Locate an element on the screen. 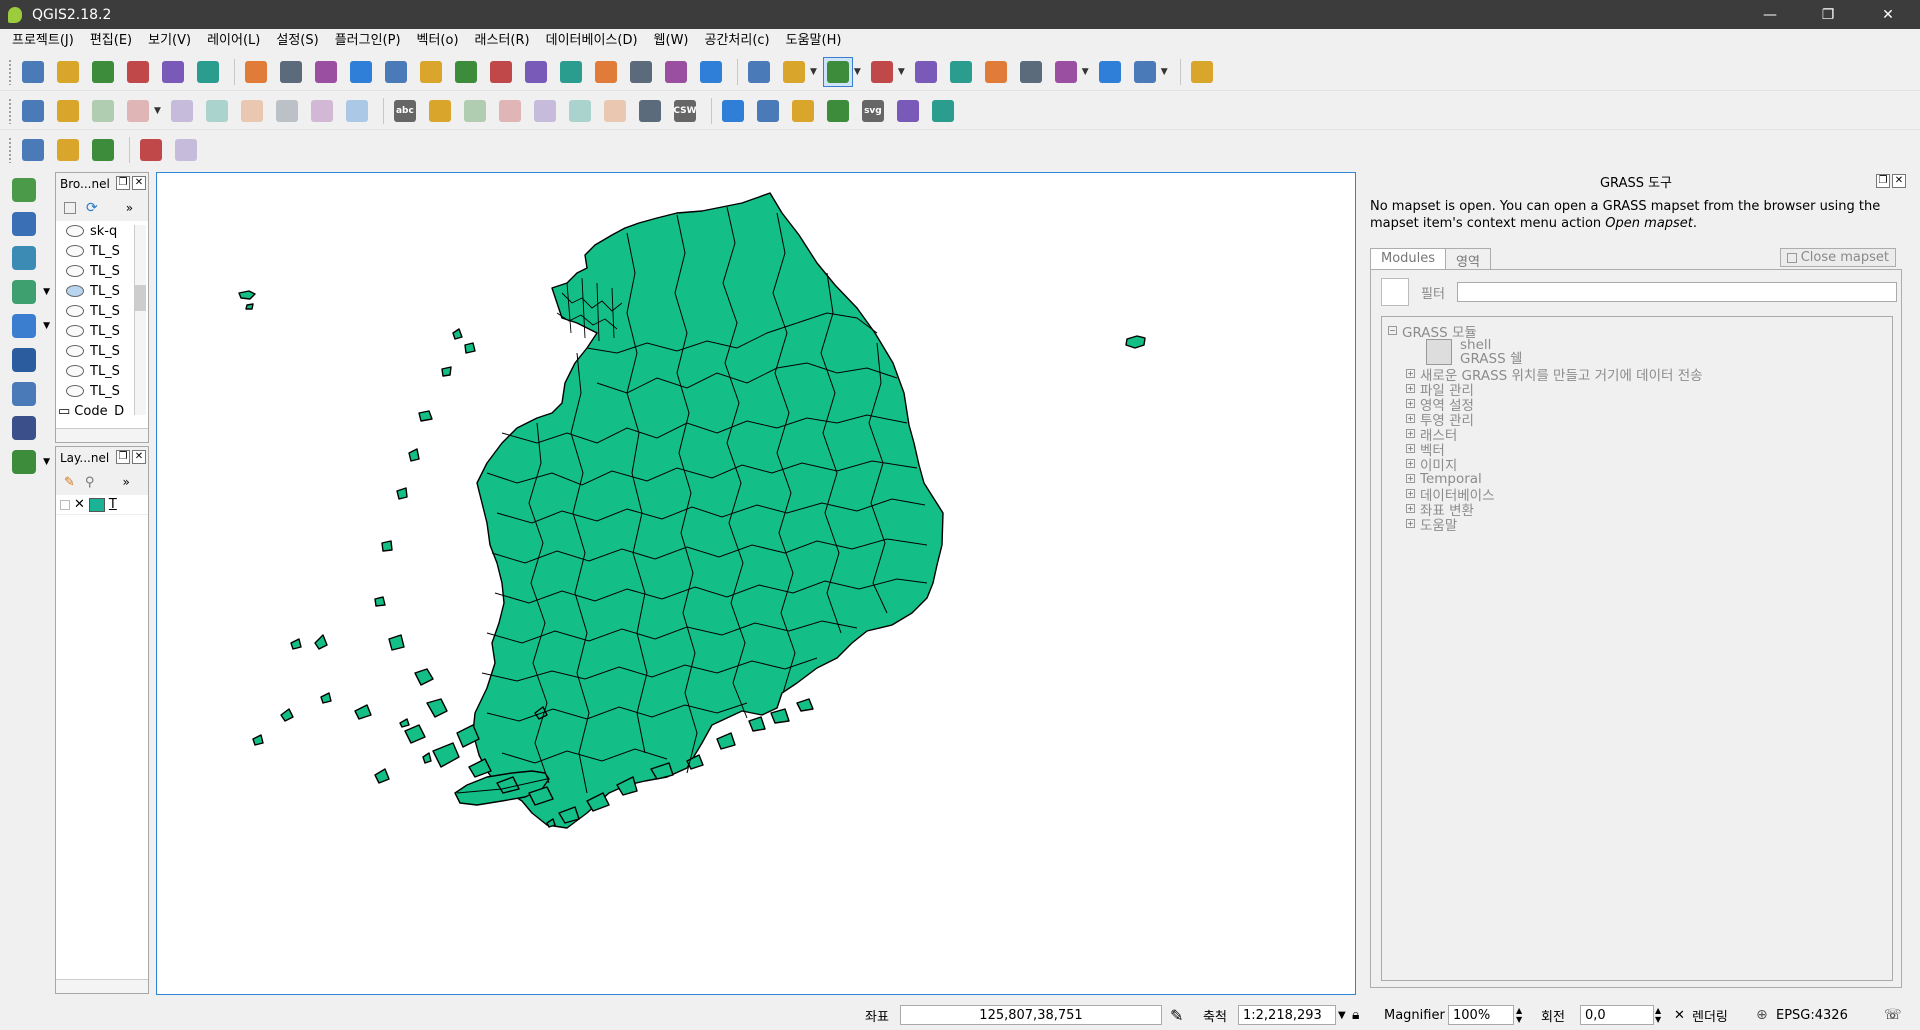 Image resolution: width=1920 pixels, height=1030 pixels. node-tool-button is located at coordinates (217, 111).